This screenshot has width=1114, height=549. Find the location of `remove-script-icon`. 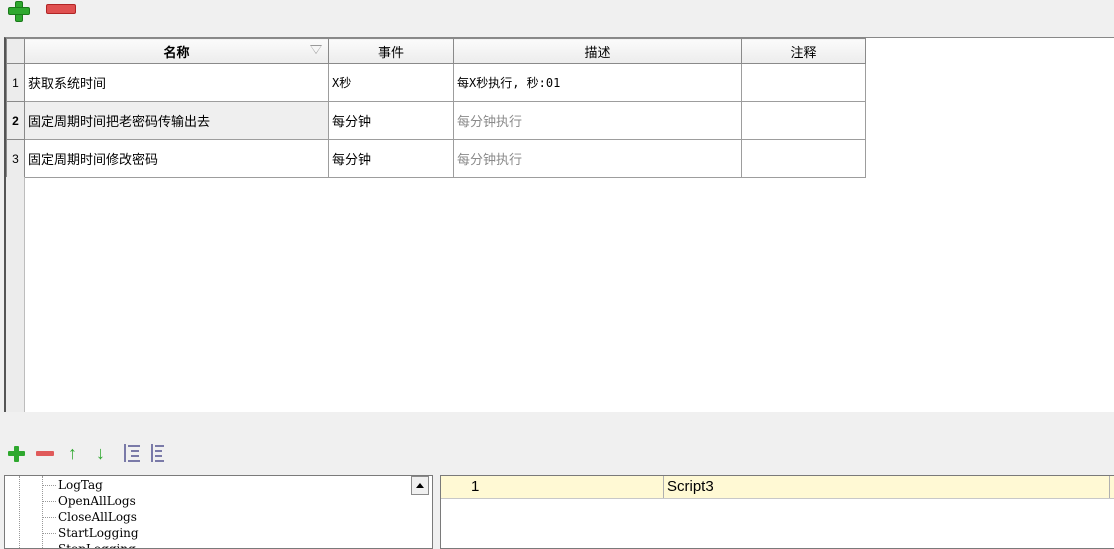

remove-script-icon is located at coordinates (61, 9).